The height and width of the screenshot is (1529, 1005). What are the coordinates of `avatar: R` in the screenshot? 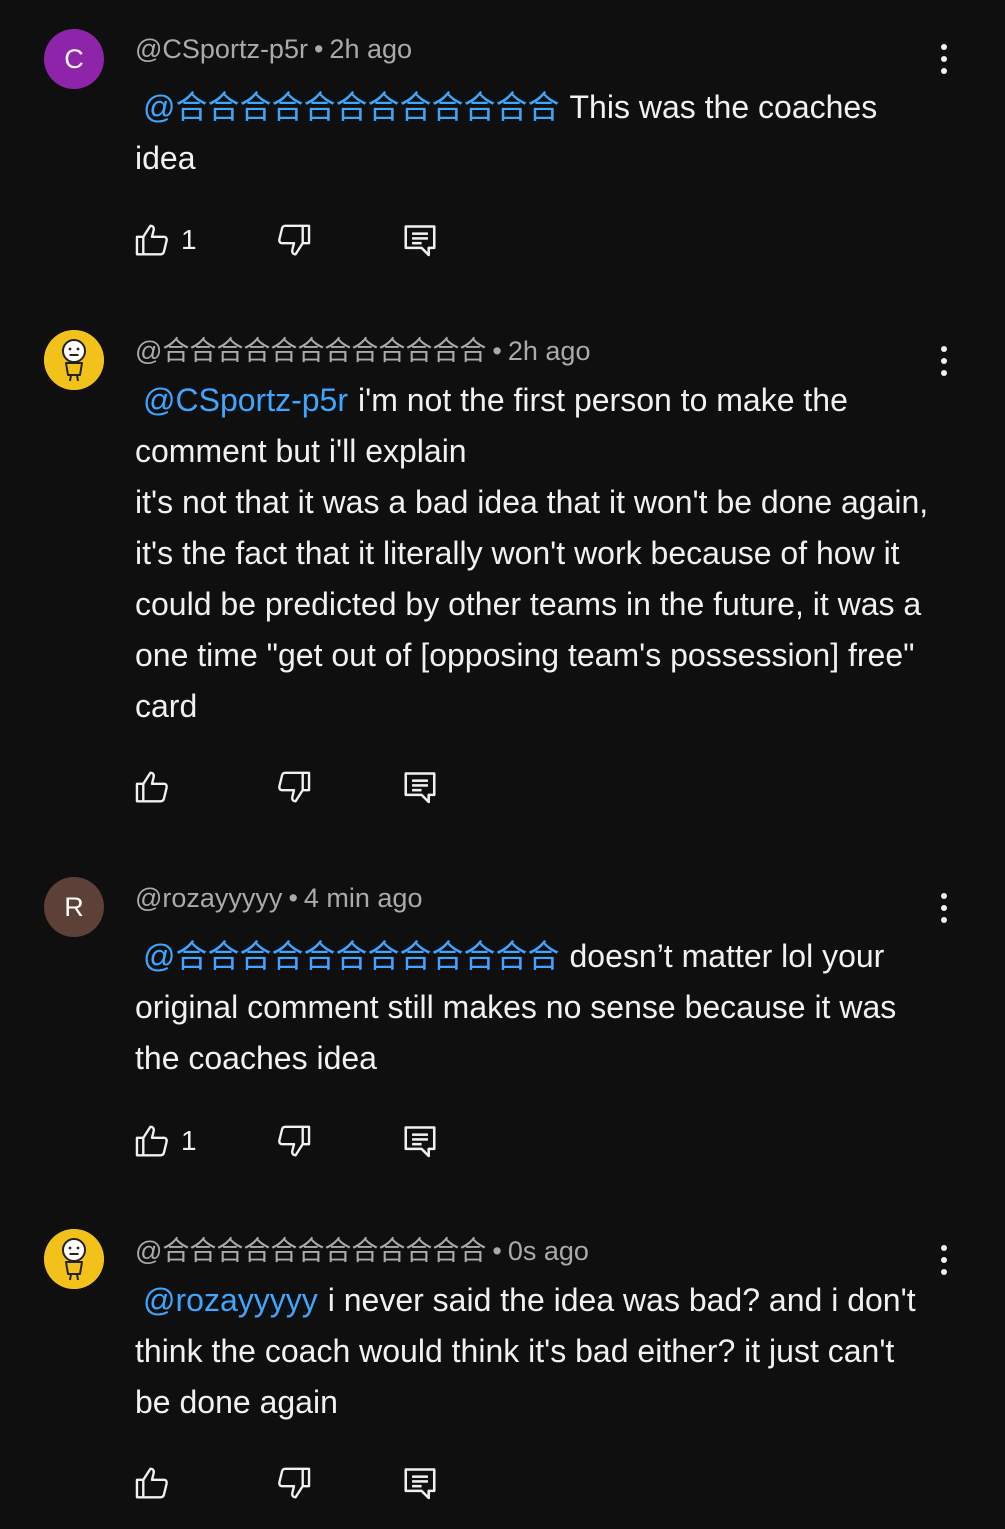 It's located at (74, 907).